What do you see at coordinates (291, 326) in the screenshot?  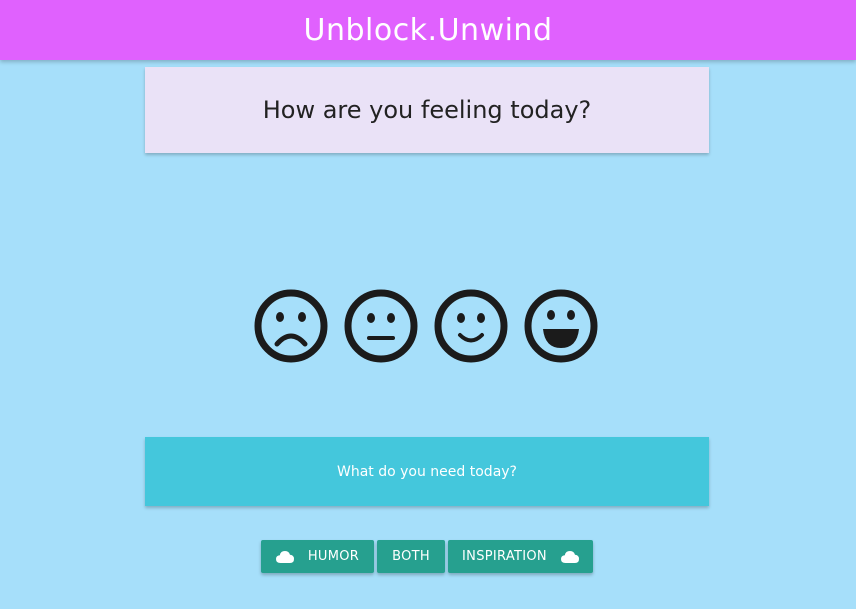 I see `sad-face-icon` at bounding box center [291, 326].